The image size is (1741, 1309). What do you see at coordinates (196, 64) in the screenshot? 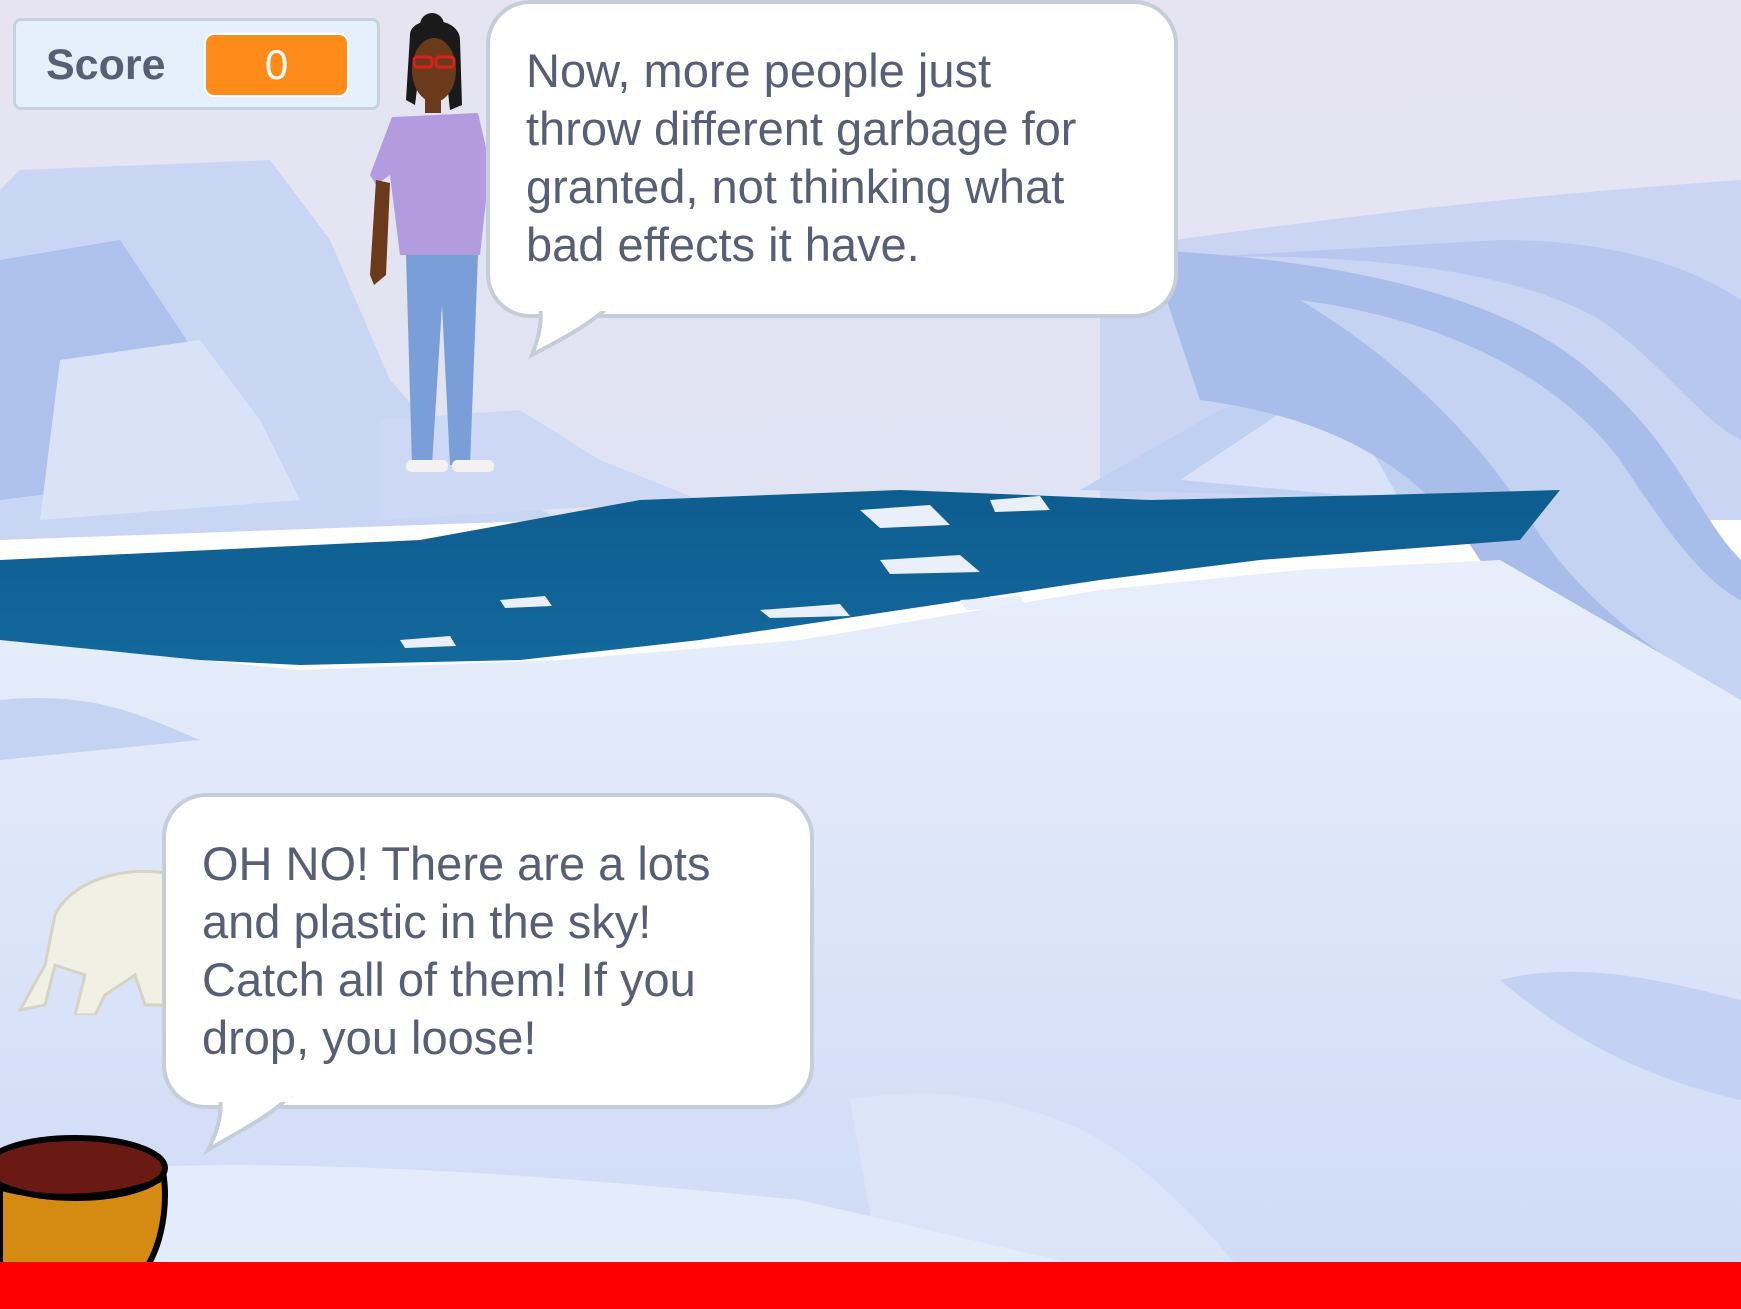
I see `score-monitor: Score 0` at bounding box center [196, 64].